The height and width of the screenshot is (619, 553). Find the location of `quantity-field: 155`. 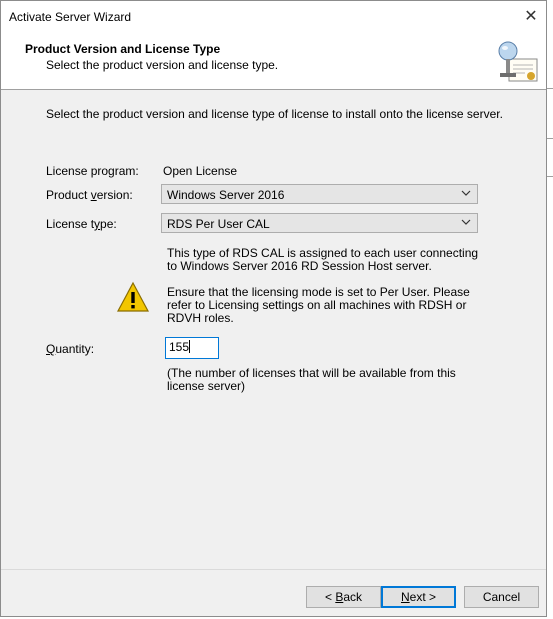

quantity-field: 155 is located at coordinates (192, 348).